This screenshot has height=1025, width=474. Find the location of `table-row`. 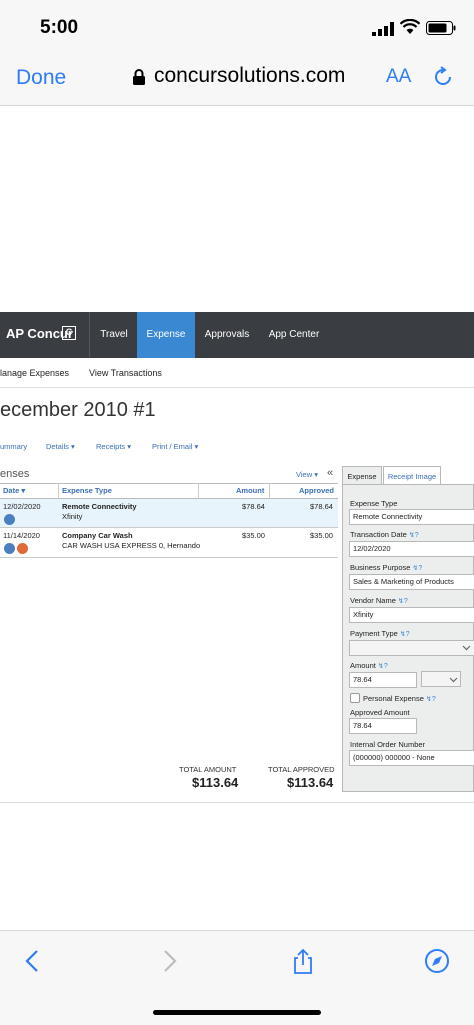

table-row is located at coordinates (169, 513).